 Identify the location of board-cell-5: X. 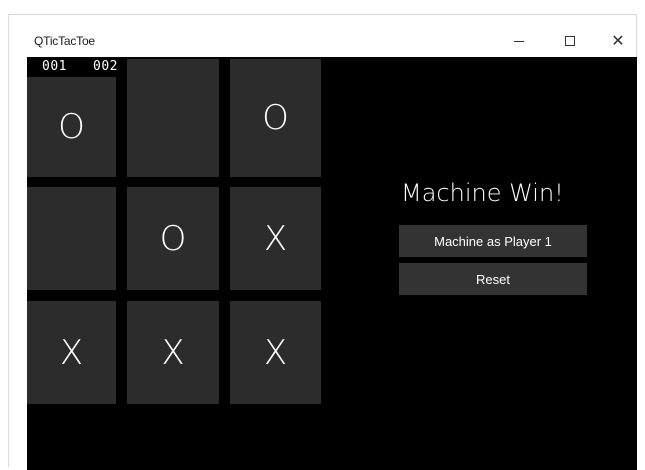
(275, 238).